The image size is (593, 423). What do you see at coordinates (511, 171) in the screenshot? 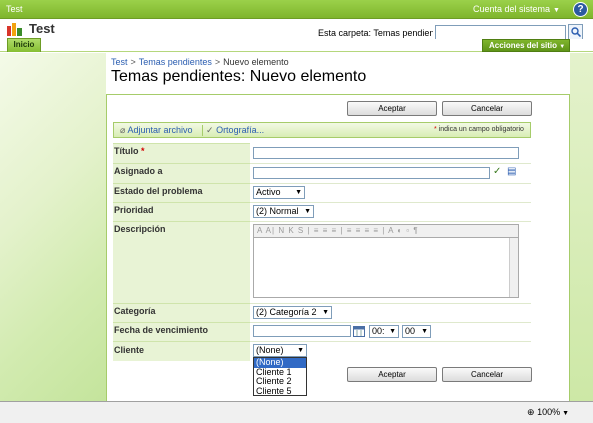
I see `address-book-icon: ▤` at bounding box center [511, 171].